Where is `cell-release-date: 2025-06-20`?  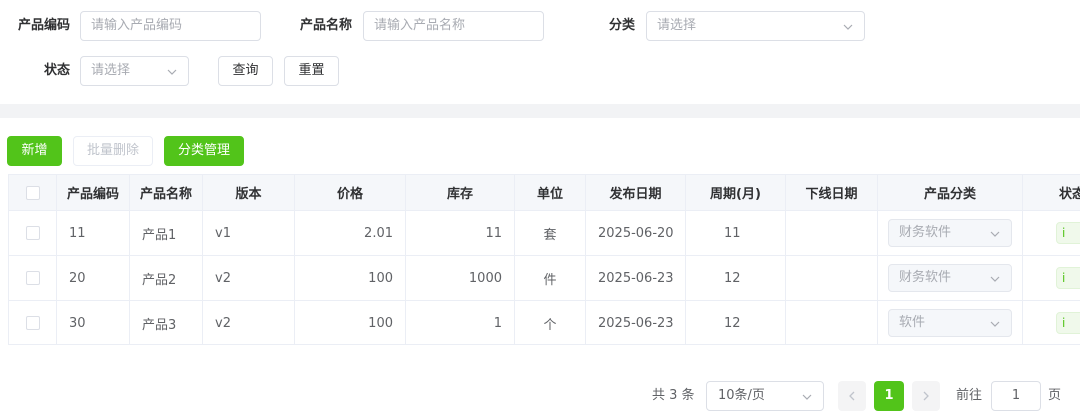 cell-release-date: 2025-06-20 is located at coordinates (636, 233).